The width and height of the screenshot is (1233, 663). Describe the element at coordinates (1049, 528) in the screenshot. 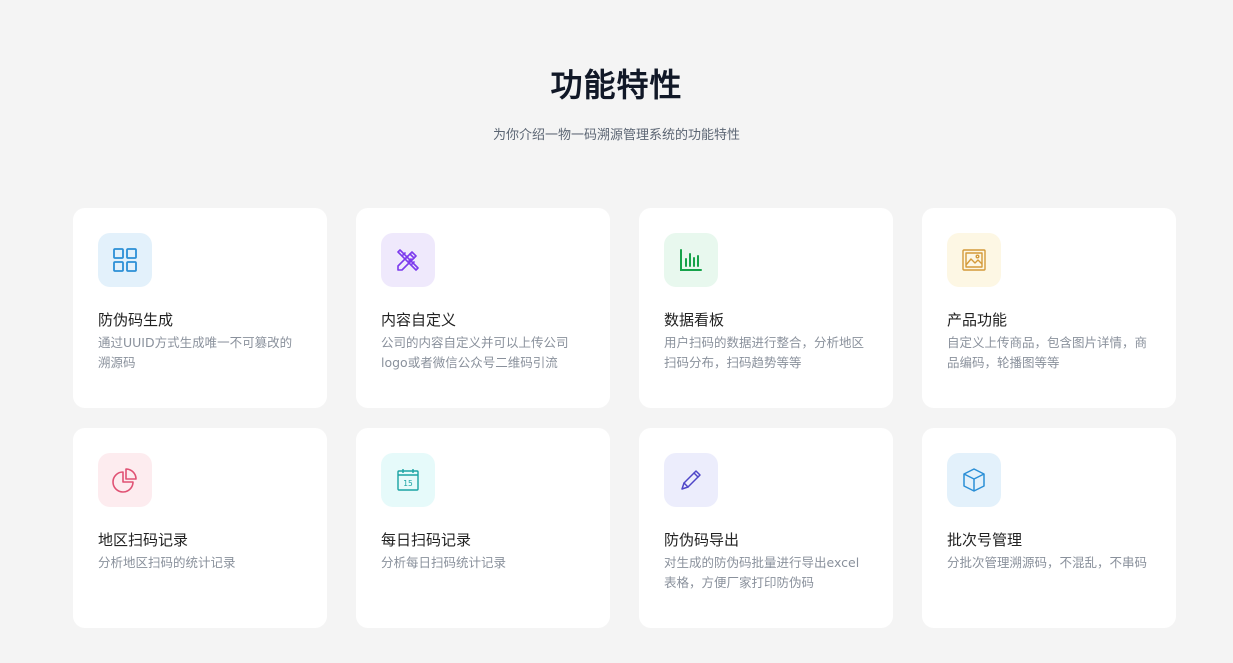

I see `feature-card: 批次号管理 分批次管理溯源码，不混乱，不串码` at that location.